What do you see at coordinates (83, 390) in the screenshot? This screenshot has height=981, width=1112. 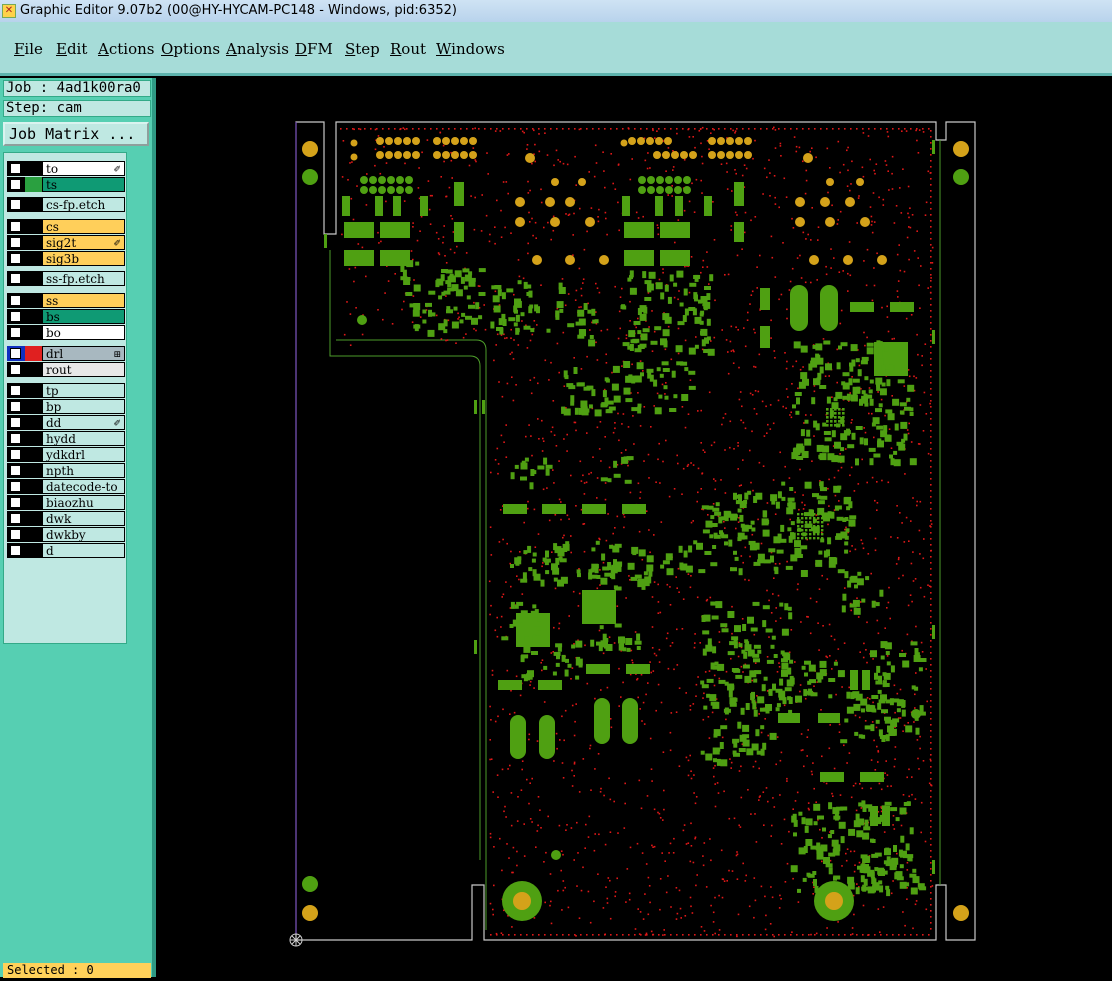 I see `layer-name: tp` at bounding box center [83, 390].